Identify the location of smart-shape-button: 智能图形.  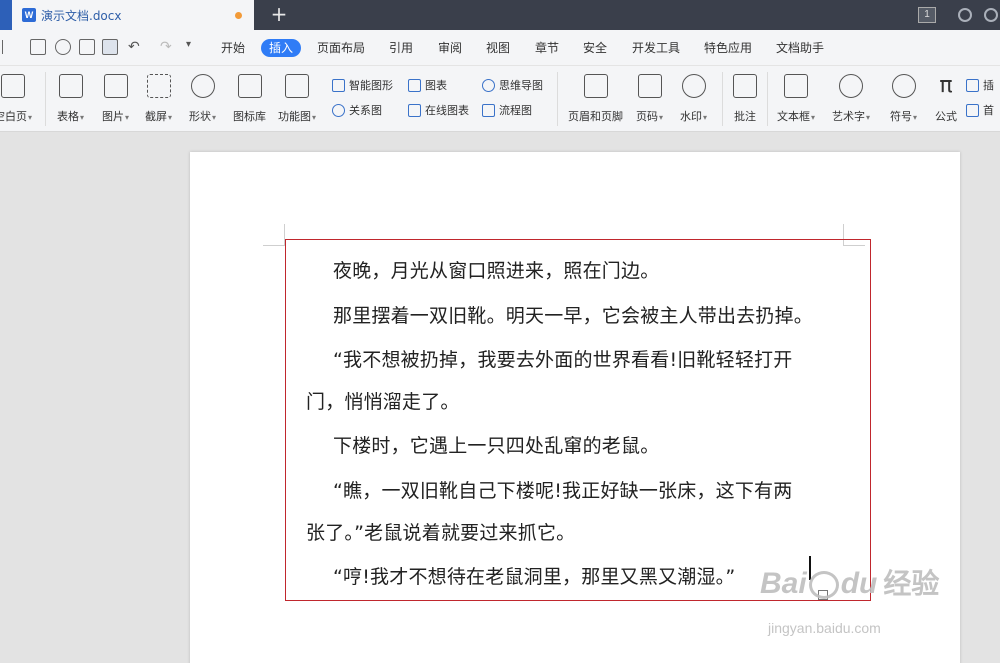
(362, 85).